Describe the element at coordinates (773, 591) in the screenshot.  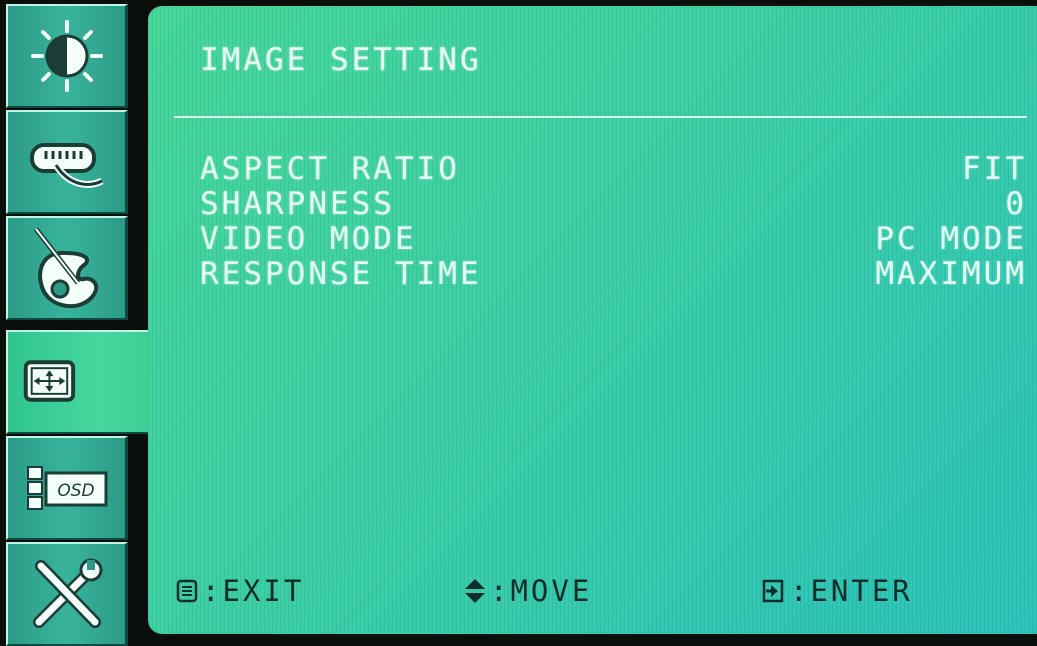
I see `enter-icon` at that location.